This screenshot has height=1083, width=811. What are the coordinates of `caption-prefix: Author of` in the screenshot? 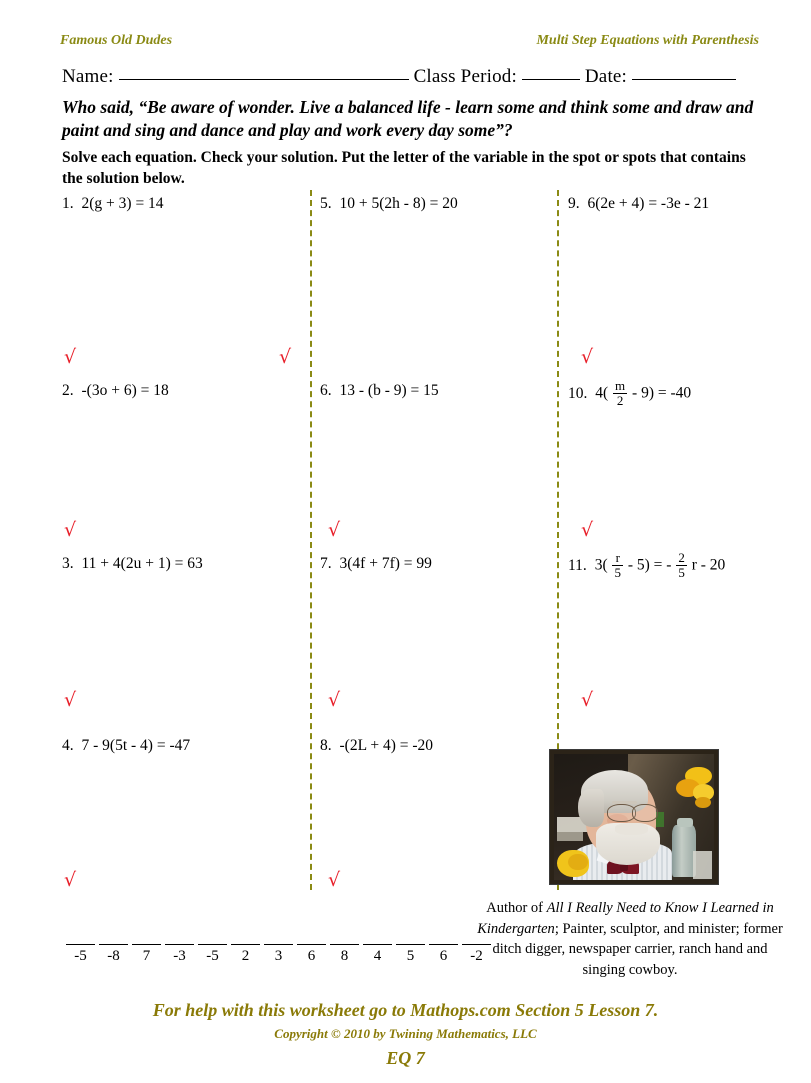 It's located at (516, 908).